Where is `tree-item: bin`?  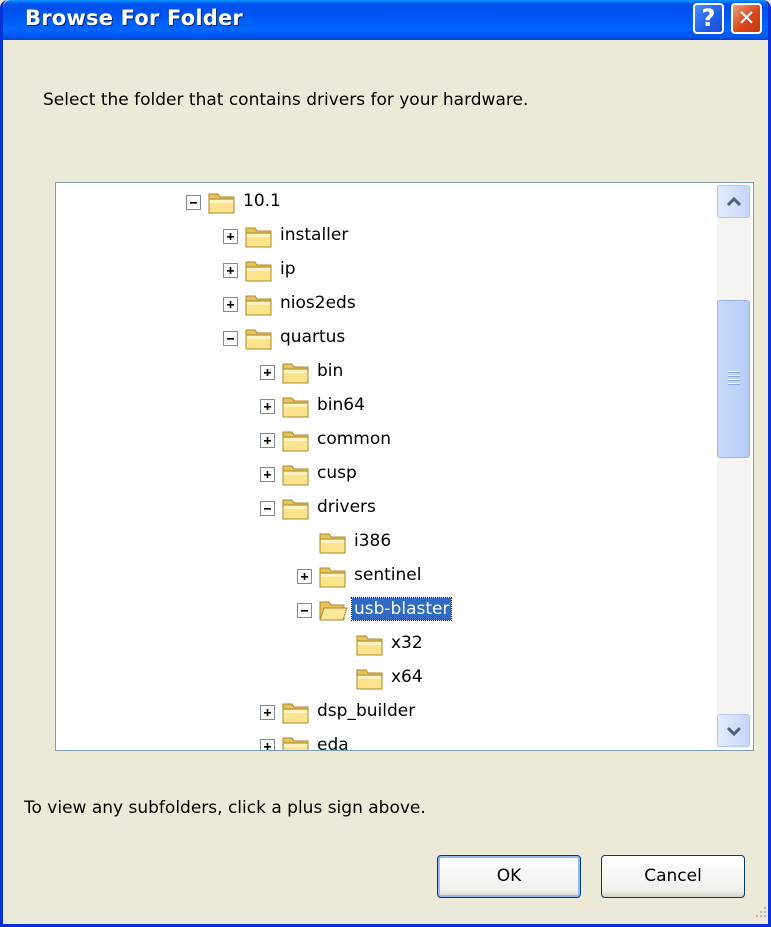 tree-item: bin is located at coordinates (470, 373).